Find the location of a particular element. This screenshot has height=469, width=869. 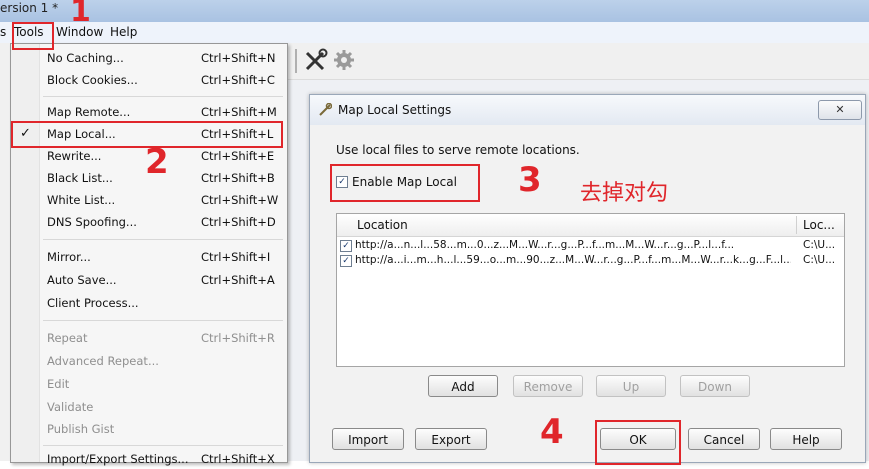

annotation-step-3: 3 is located at coordinates (530, 180).